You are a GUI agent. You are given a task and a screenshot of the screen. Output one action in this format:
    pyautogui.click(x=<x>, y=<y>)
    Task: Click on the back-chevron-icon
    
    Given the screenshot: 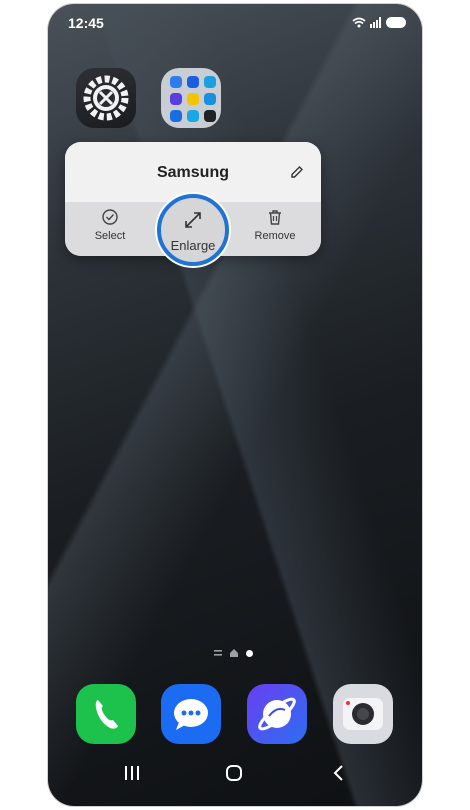 What is the action you would take?
    pyautogui.click(x=338, y=773)
    